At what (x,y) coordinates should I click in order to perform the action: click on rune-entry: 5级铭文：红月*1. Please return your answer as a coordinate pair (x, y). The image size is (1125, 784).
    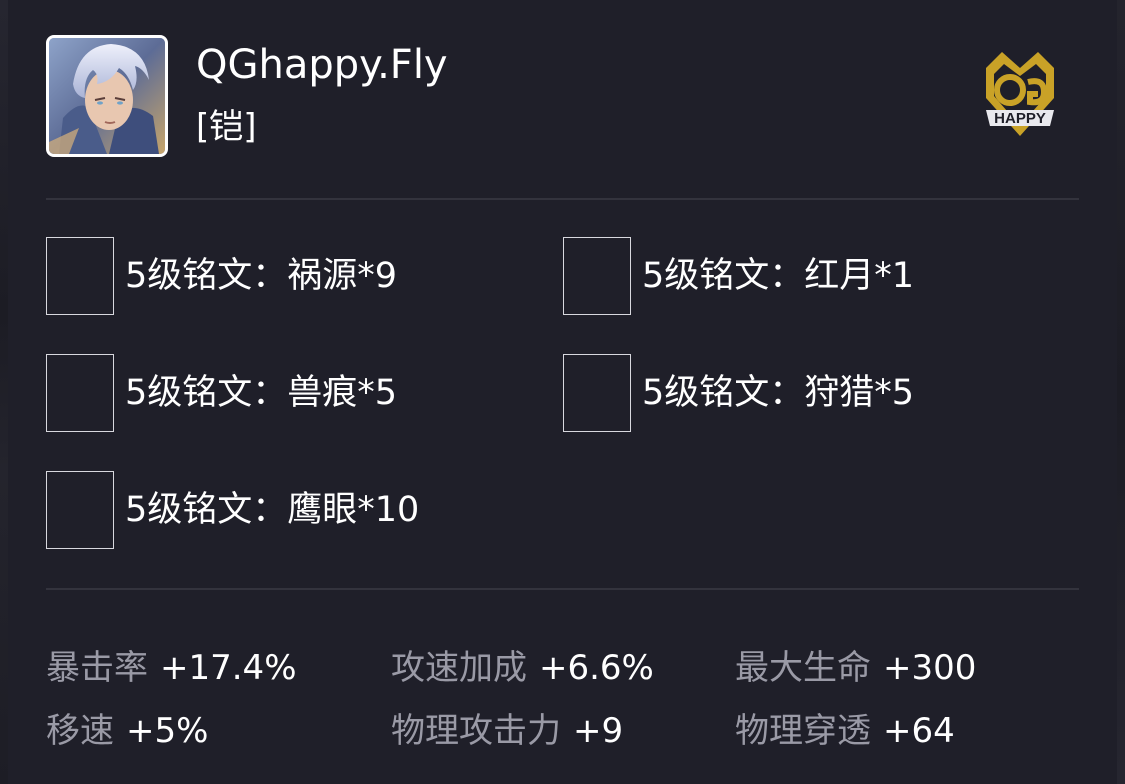
    Looking at the image, I should click on (773, 277).